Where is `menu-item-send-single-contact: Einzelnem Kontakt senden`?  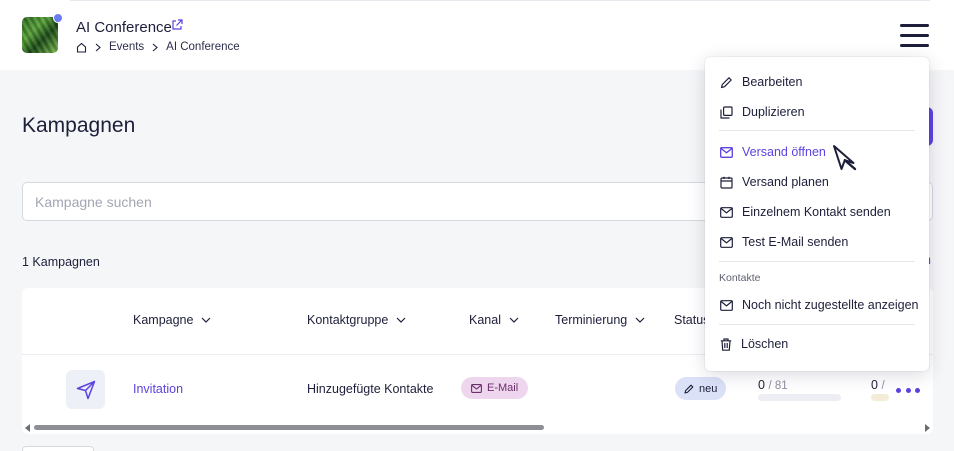
menu-item-send-single-contact: Einzelnem Kontakt senden is located at coordinates (817, 212).